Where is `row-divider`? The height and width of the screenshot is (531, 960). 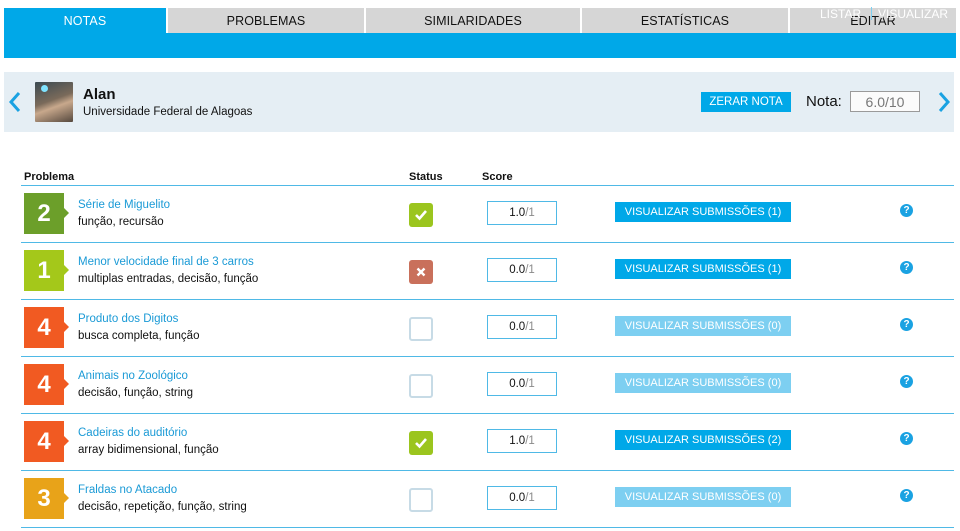
row-divider is located at coordinates (487, 527).